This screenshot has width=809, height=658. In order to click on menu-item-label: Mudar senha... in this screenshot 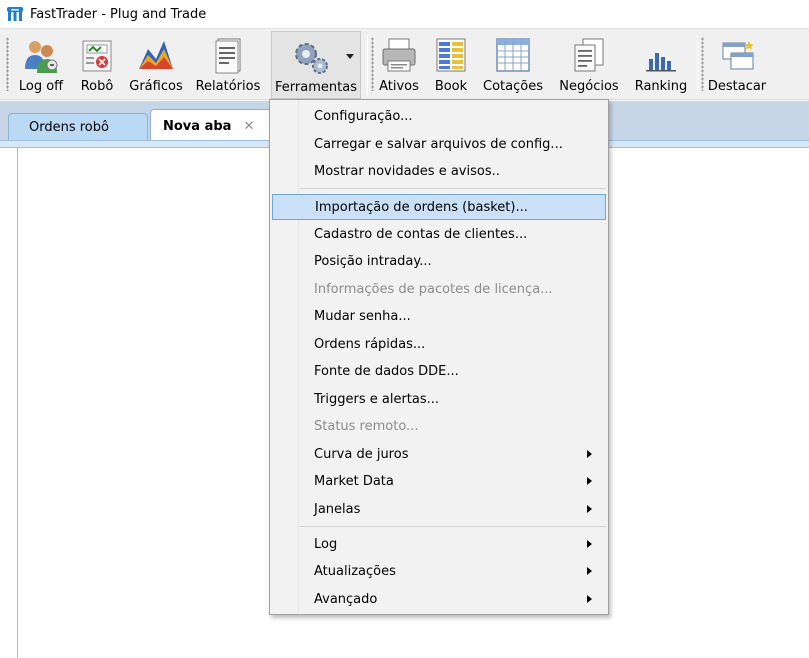, I will do `click(362, 316)`.